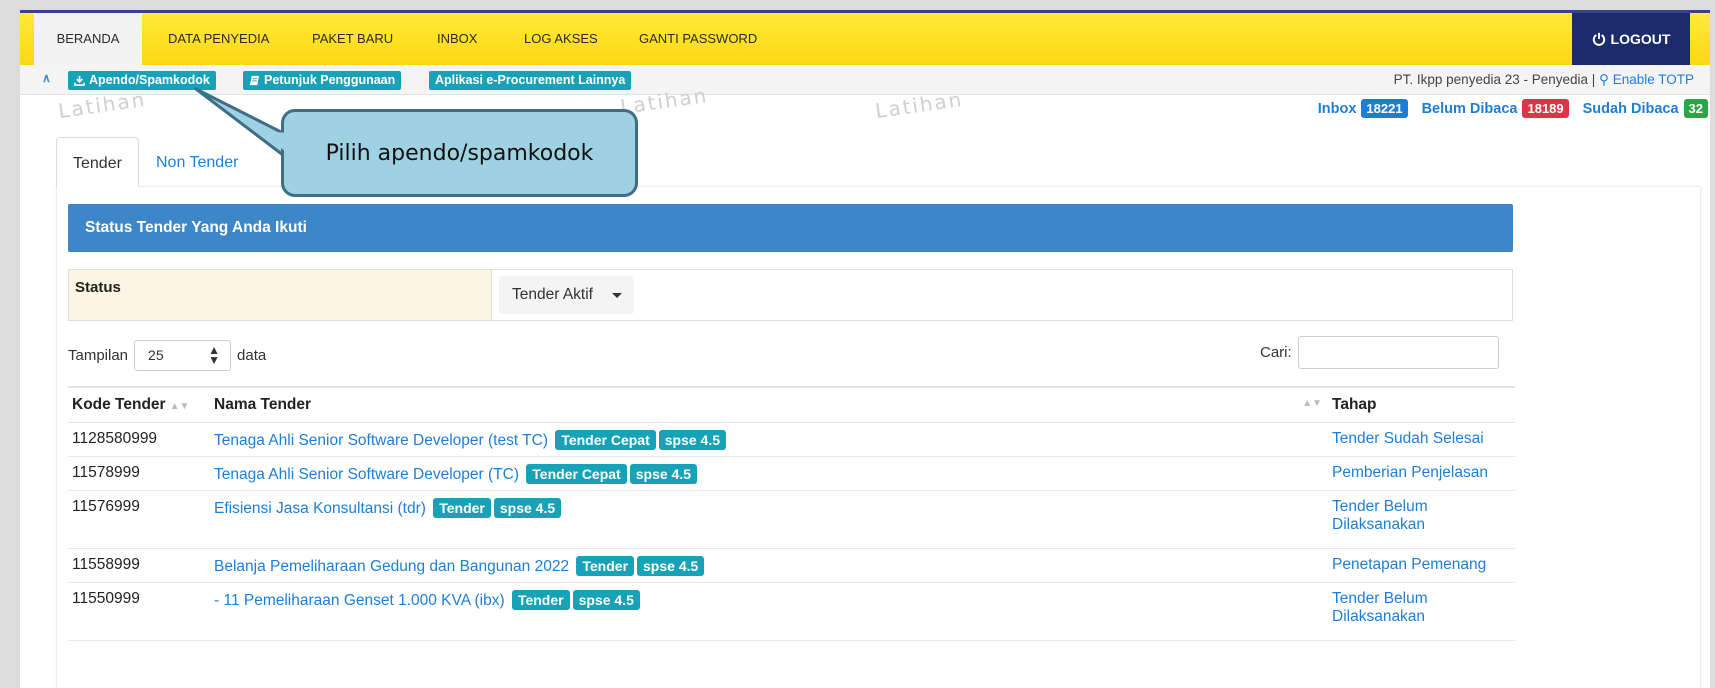 Image resolution: width=1715 pixels, height=688 pixels. I want to click on tahap-link: Tender Sudah Selesai, so click(1419, 439).